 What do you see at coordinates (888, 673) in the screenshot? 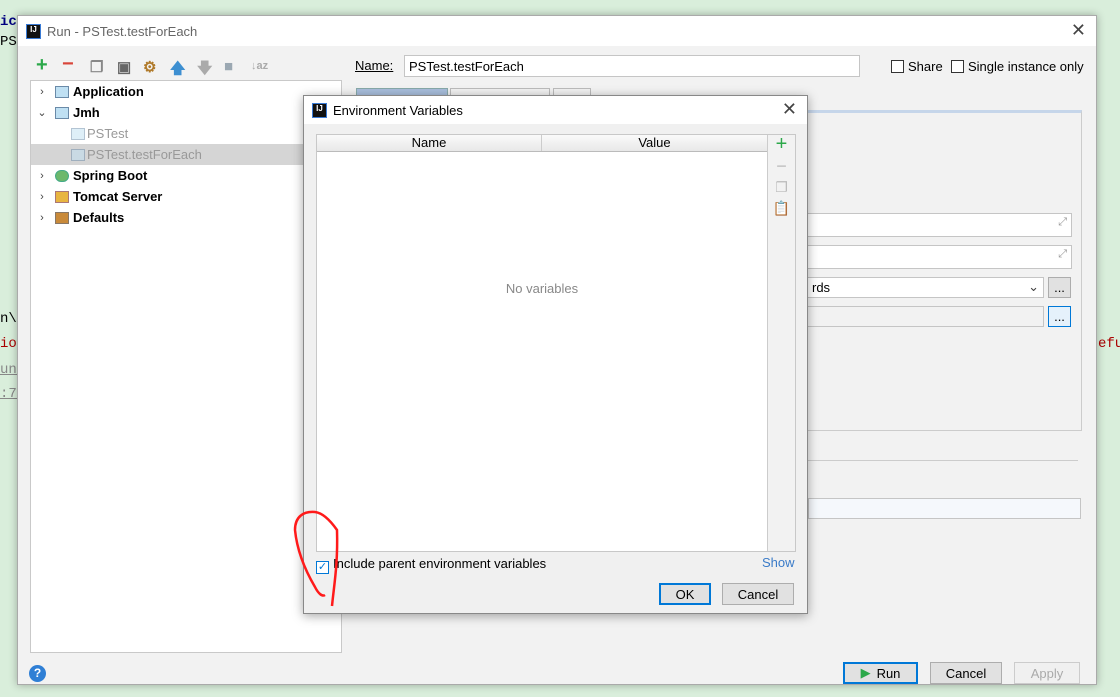
I see `run-label: Run` at bounding box center [888, 673].